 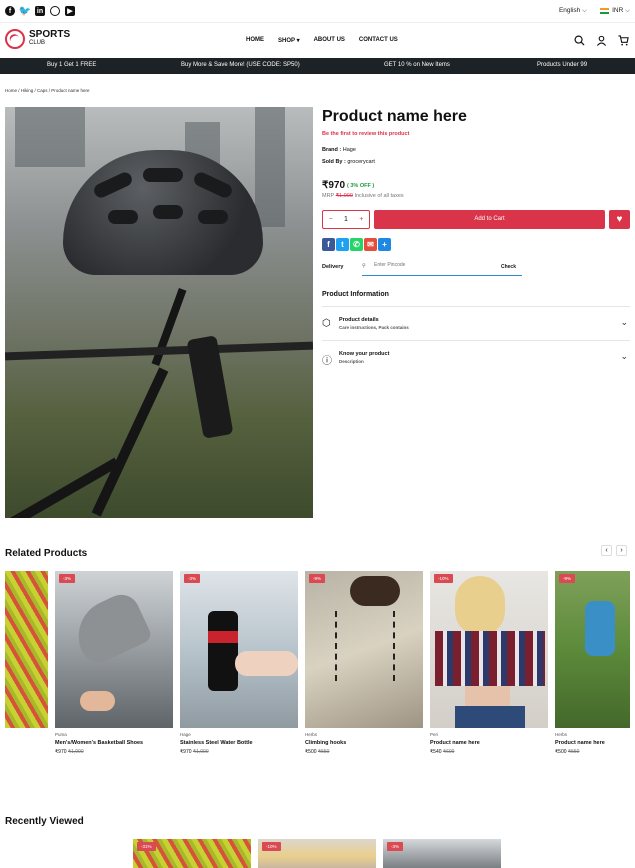 What do you see at coordinates (10, 11) in the screenshot?
I see `facebook-icon: f` at bounding box center [10, 11].